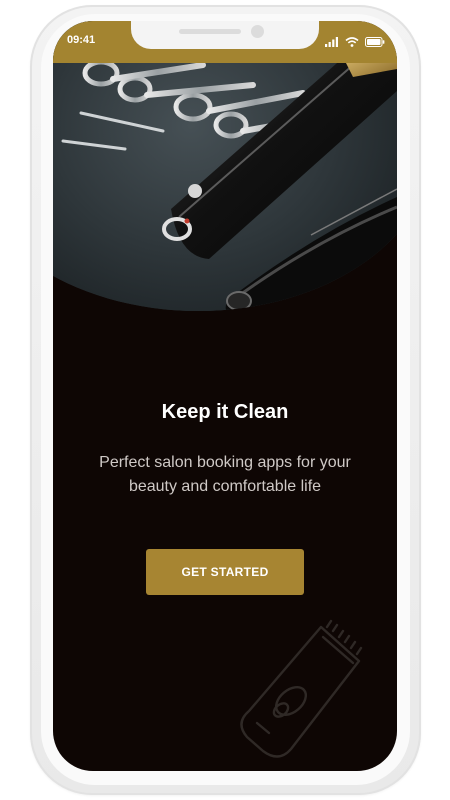 The width and height of the screenshot is (450, 800). I want to click on speaker-grille, so click(210, 31).